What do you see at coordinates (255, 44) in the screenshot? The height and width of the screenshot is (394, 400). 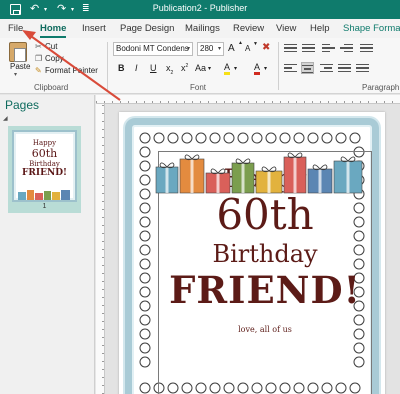 I see `shrink-font-arrow-icon: ▼` at bounding box center [255, 44].